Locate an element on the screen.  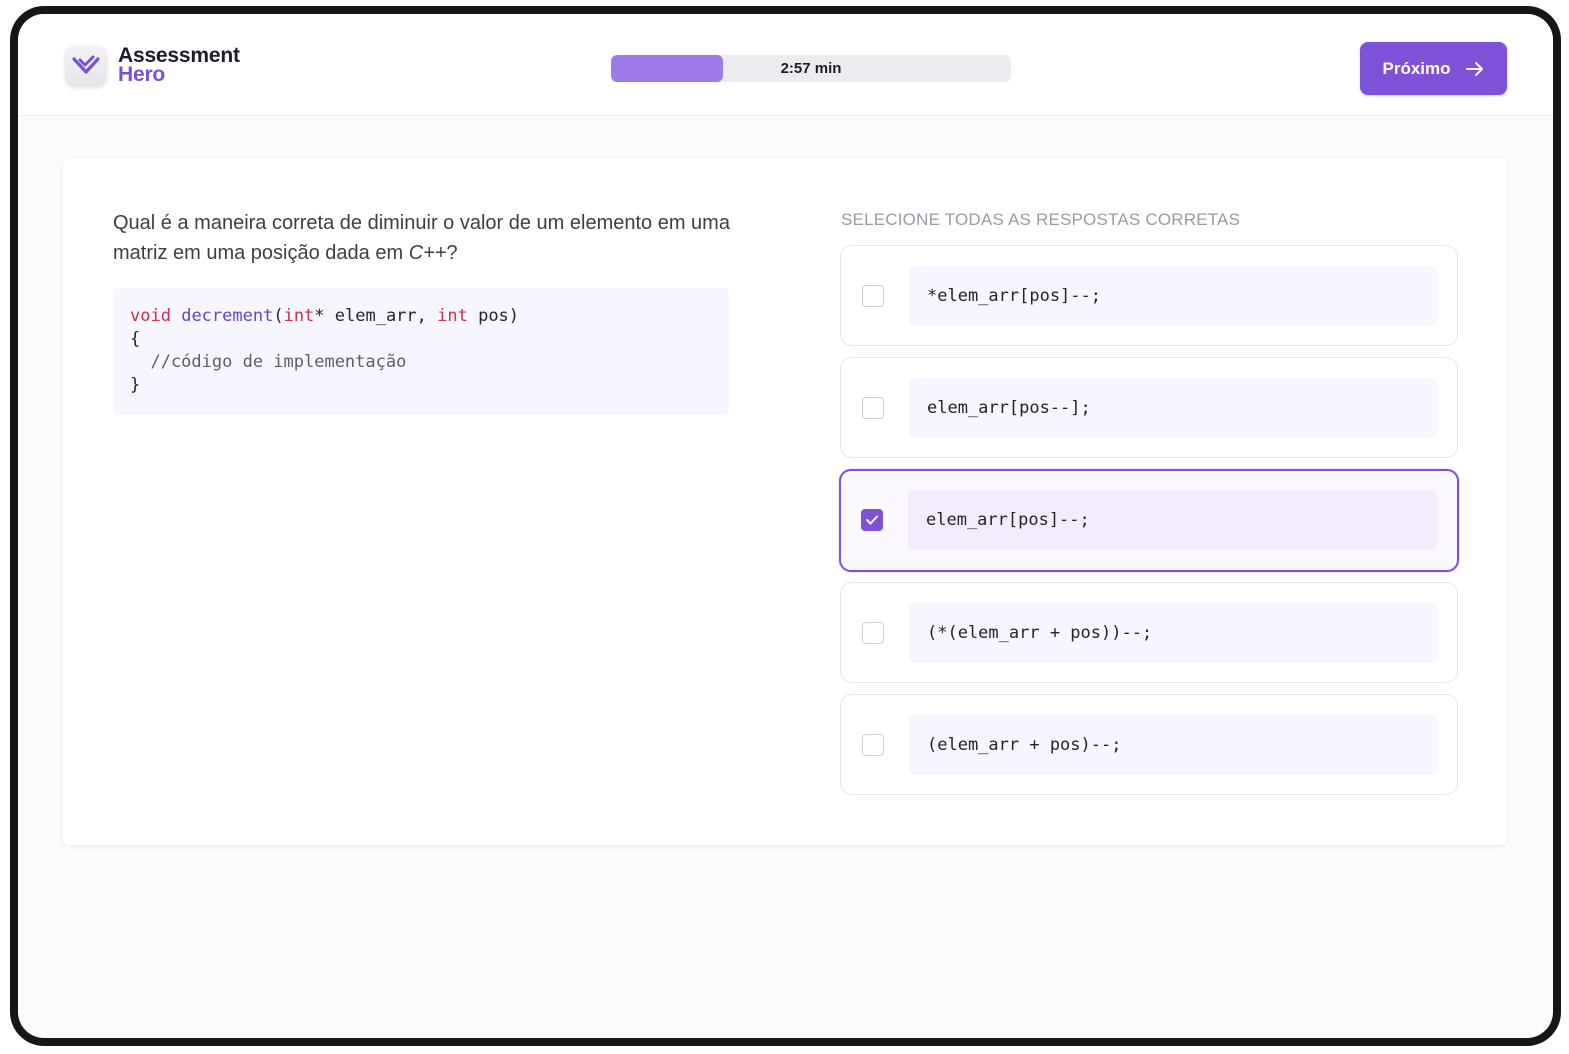
top-bar: Assessment Hero 2:57 min Próximo is located at coordinates (785, 65).